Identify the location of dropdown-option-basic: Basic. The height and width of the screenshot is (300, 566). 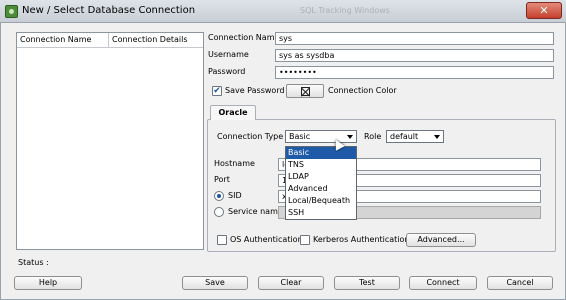
(321, 153).